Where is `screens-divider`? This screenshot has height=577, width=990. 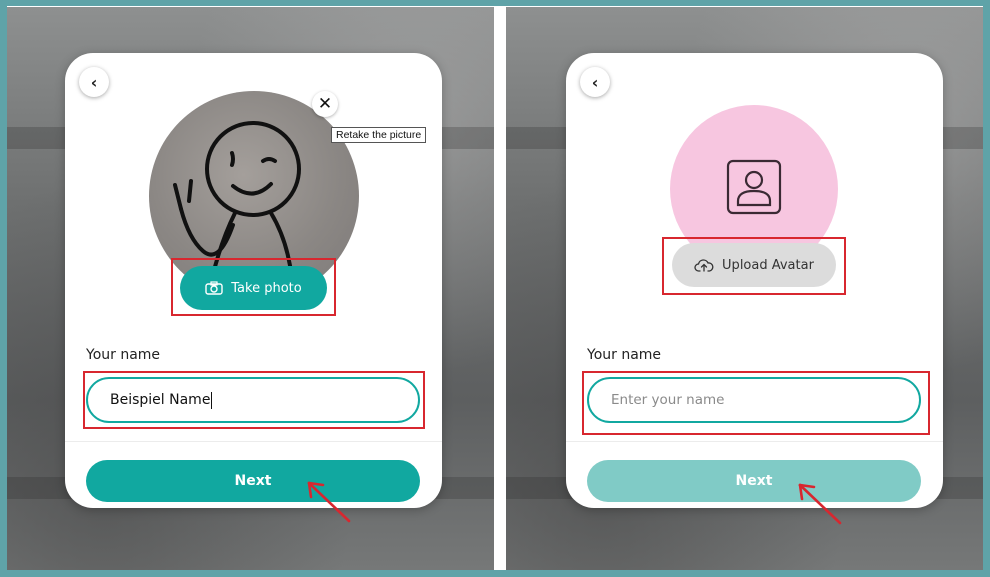
screens-divider is located at coordinates (500, 288).